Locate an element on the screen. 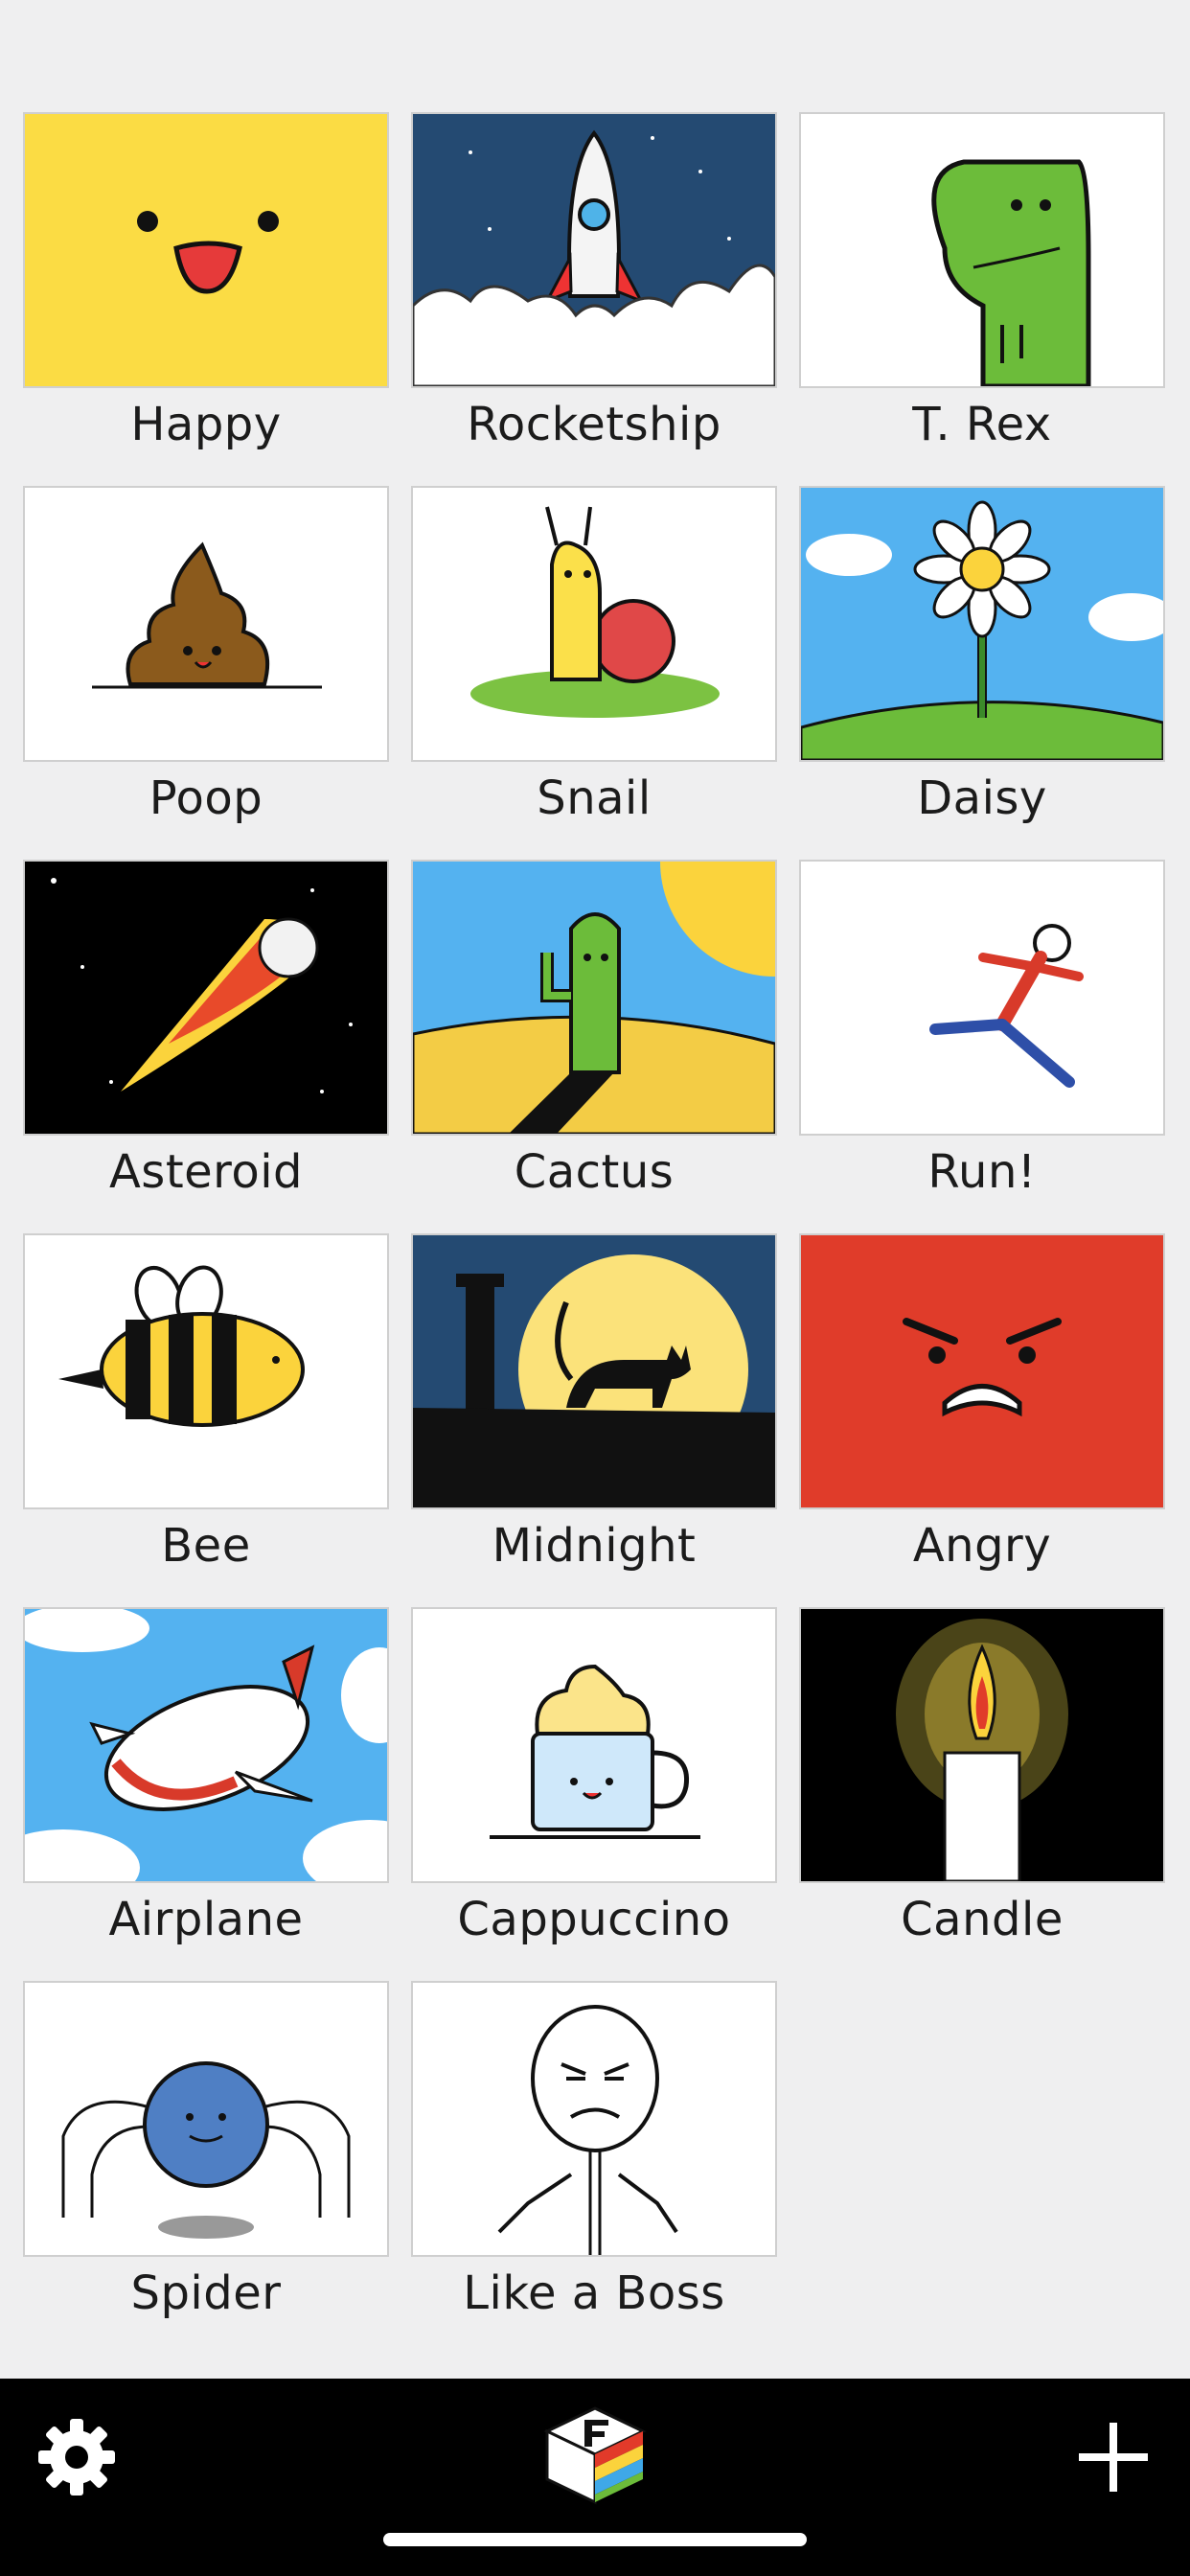 The image size is (1190, 2576). drawing-card-trex: T. Rex is located at coordinates (982, 299).